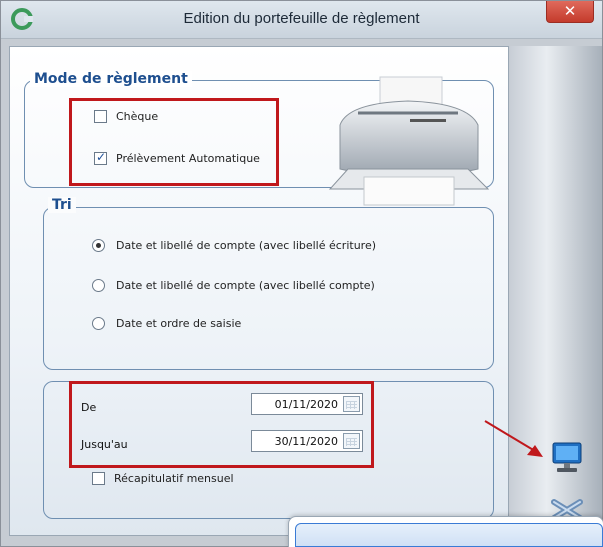  What do you see at coordinates (570, 12) in the screenshot?
I see `close-button: ✕` at bounding box center [570, 12].